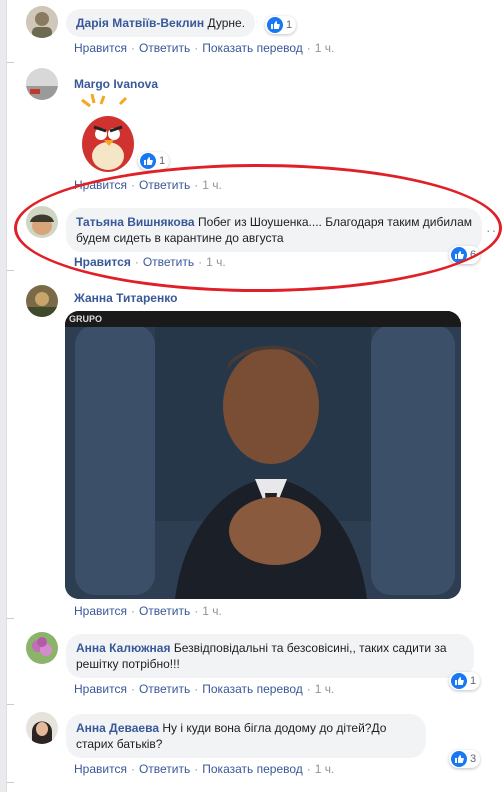 The image size is (504, 792). I want to click on comment-author: Жанна Титаренко, so click(125, 298).